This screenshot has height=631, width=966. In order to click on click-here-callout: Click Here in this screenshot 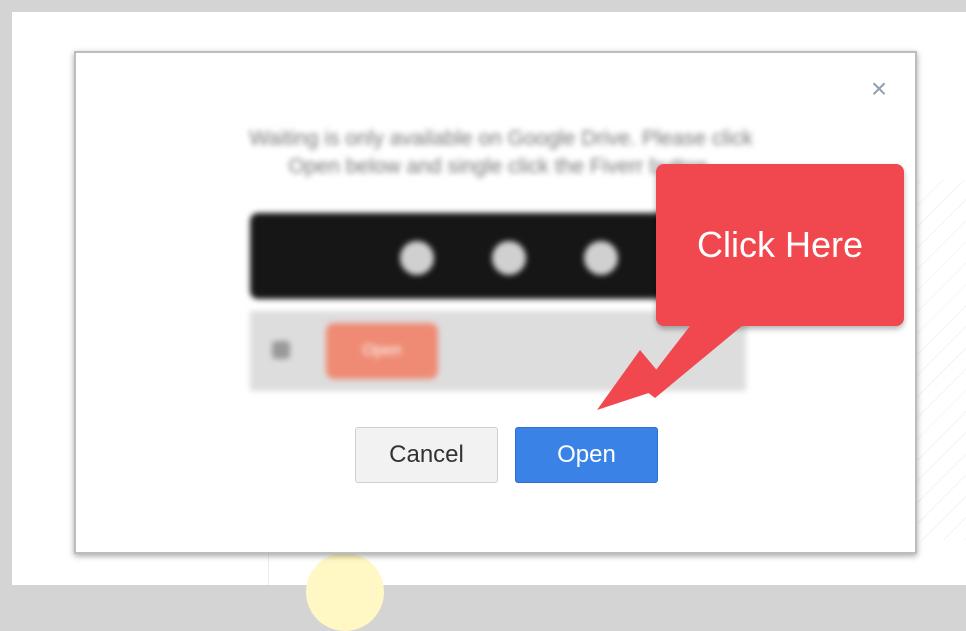, I will do `click(780, 245)`.